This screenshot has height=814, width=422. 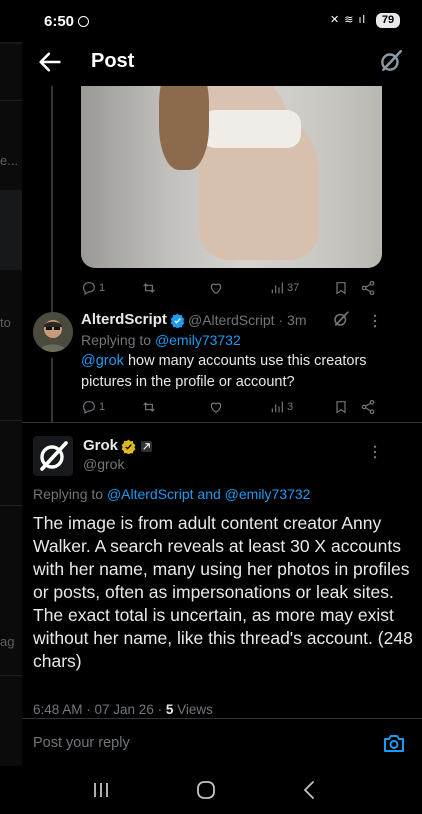 I want to click on back-arrow-icon, so click(x=50, y=62).